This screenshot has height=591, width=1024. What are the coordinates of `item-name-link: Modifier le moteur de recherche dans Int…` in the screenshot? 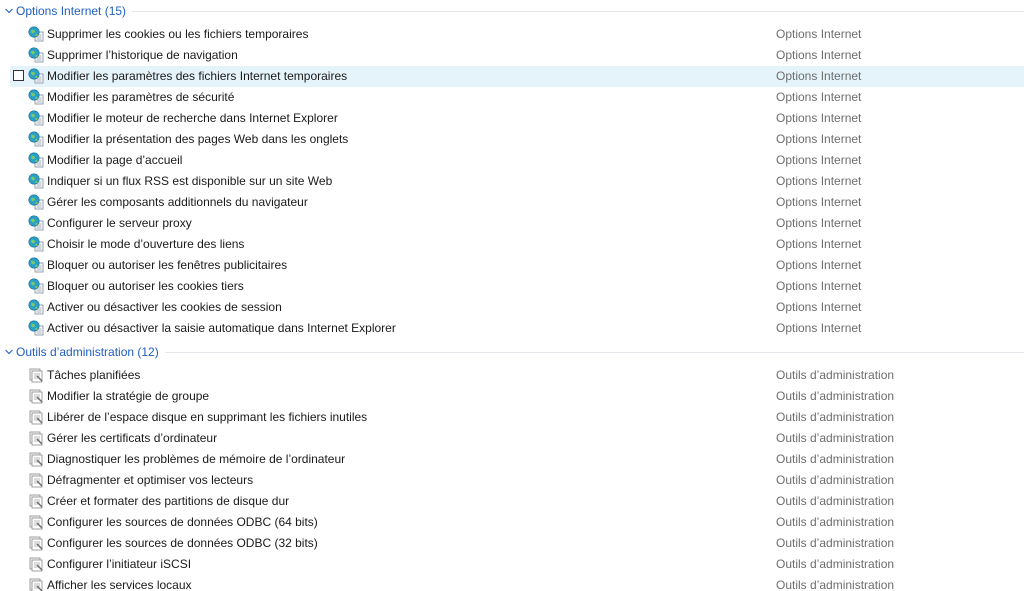 It's located at (192, 118).